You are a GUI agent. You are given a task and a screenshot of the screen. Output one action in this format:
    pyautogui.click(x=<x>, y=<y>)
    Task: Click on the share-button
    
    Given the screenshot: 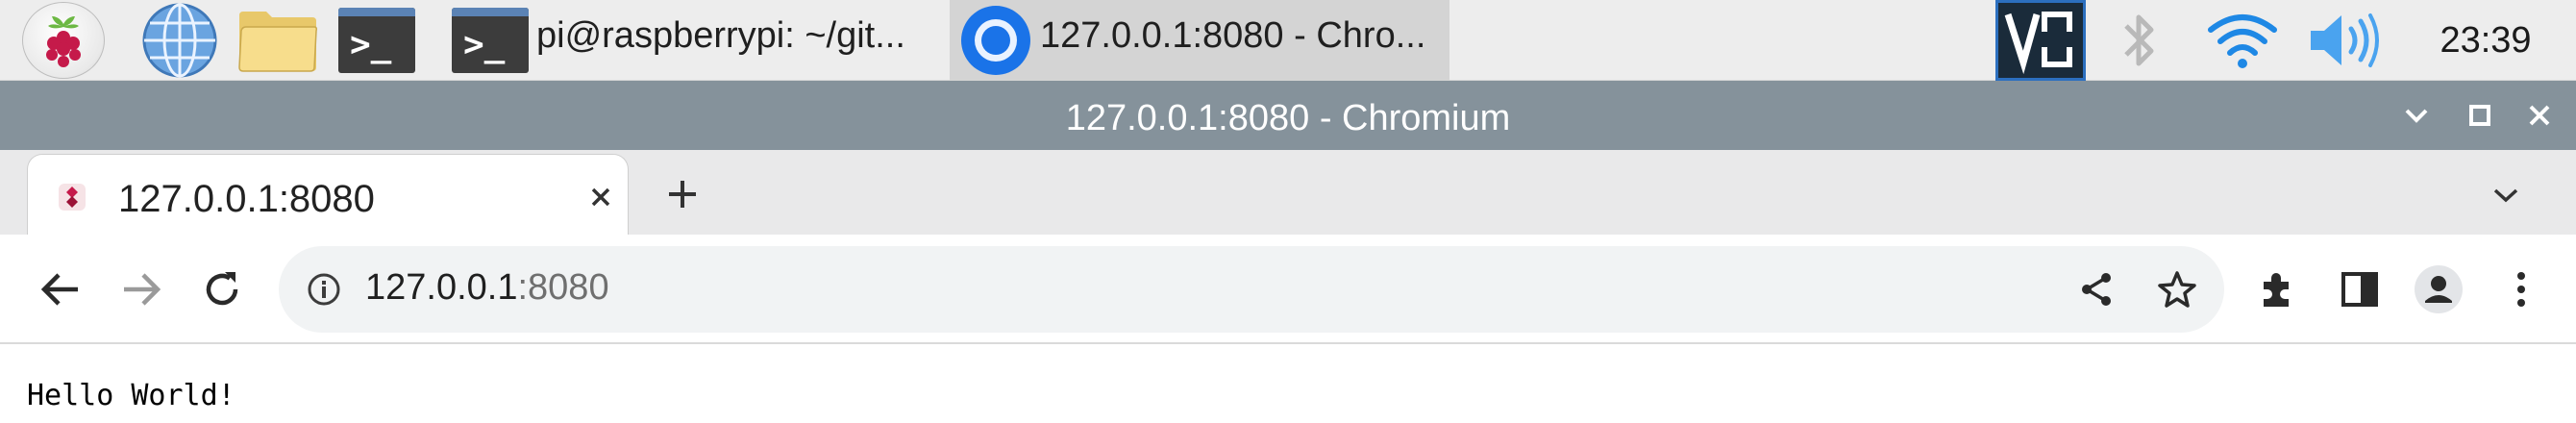 What is the action you would take?
    pyautogui.click(x=2096, y=289)
    